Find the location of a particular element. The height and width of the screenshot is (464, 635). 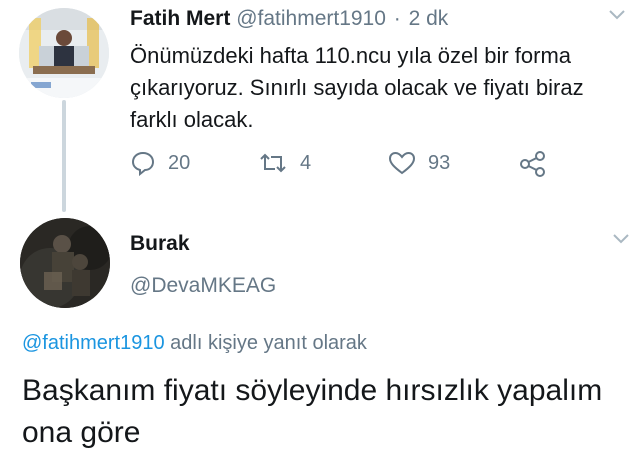

like-count: 93 is located at coordinates (439, 162).